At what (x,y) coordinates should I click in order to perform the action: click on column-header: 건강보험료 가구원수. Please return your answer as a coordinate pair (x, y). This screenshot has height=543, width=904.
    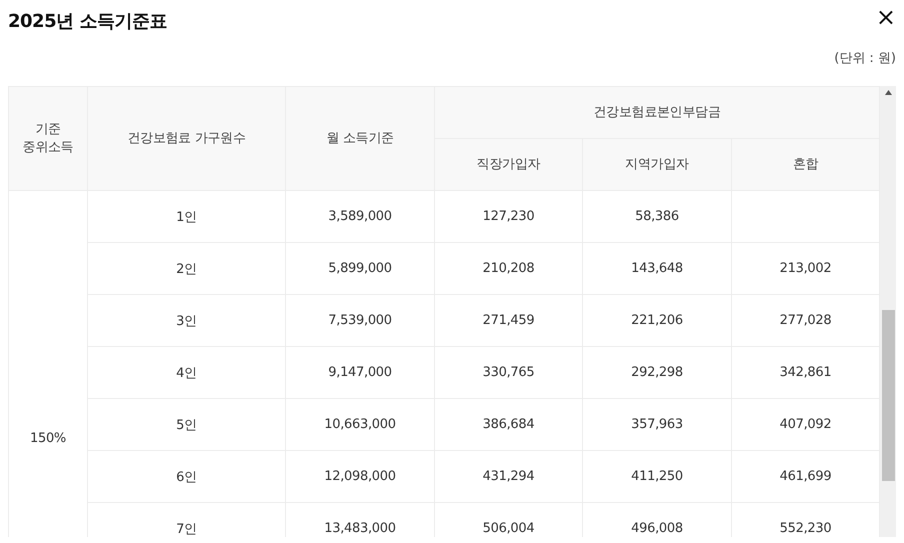
    Looking at the image, I should click on (187, 138).